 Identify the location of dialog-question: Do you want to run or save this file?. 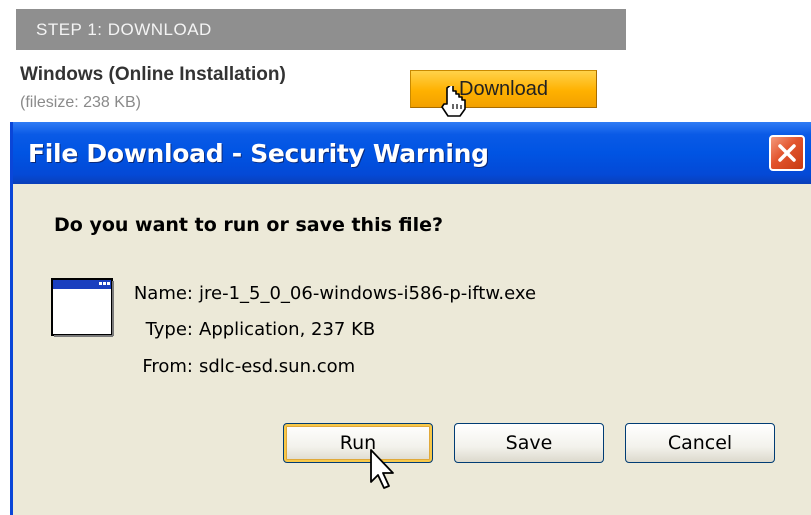
(249, 225).